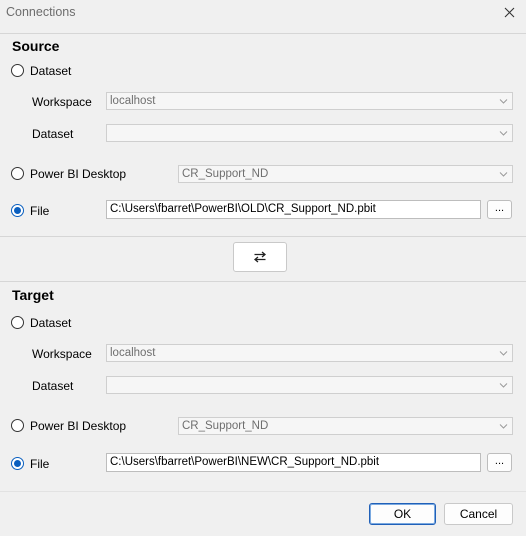 This screenshot has width=526, height=536. Describe the element at coordinates (478, 514) in the screenshot. I see `cancel-button: Cancel` at that location.